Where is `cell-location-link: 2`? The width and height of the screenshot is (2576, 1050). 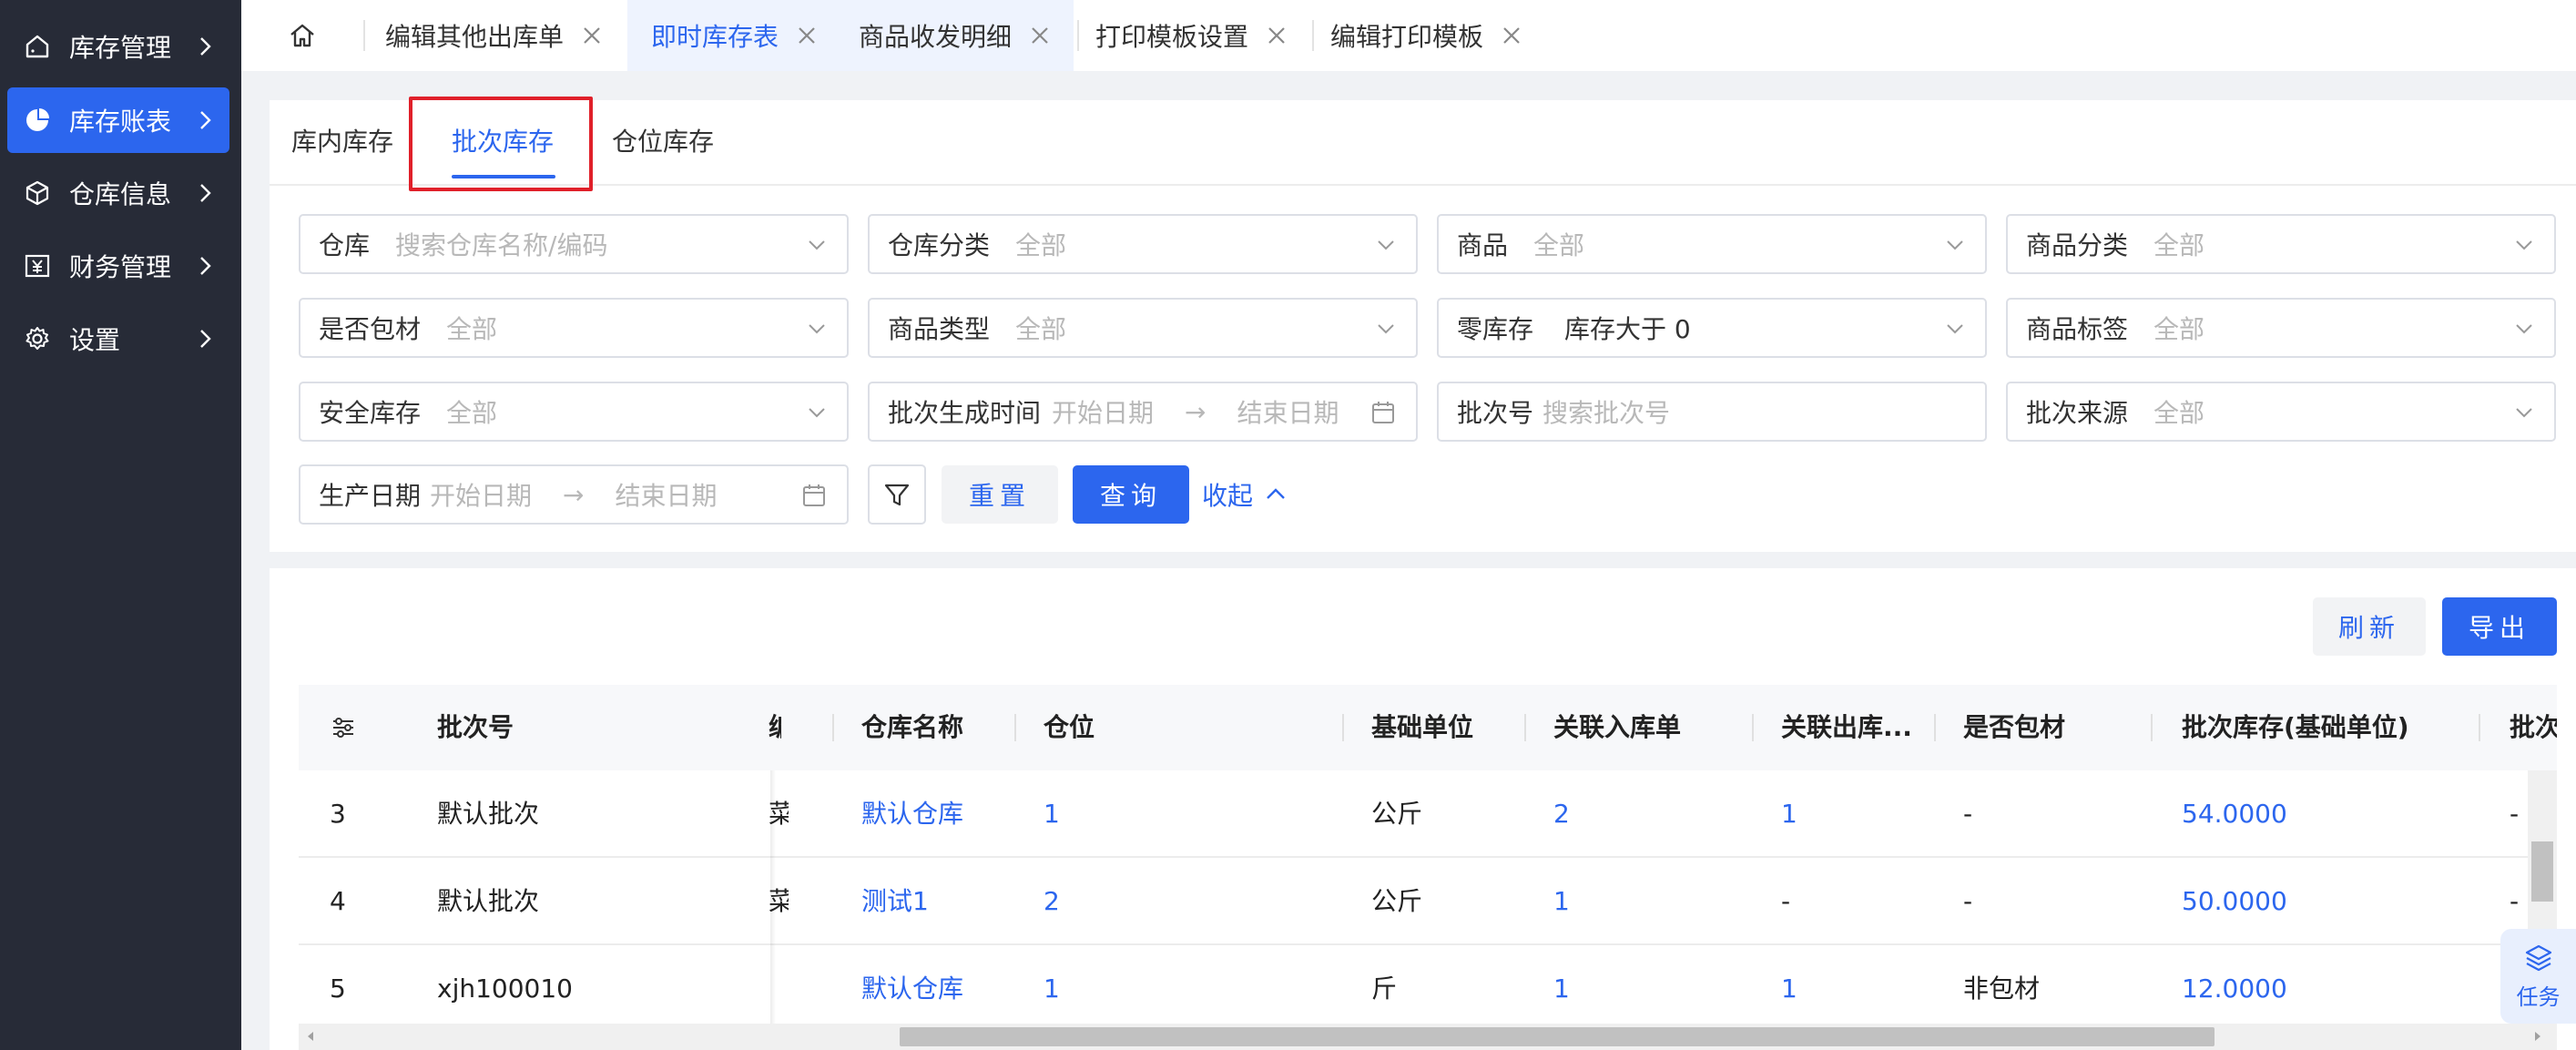
cell-location-link: 2 is located at coordinates (1052, 901).